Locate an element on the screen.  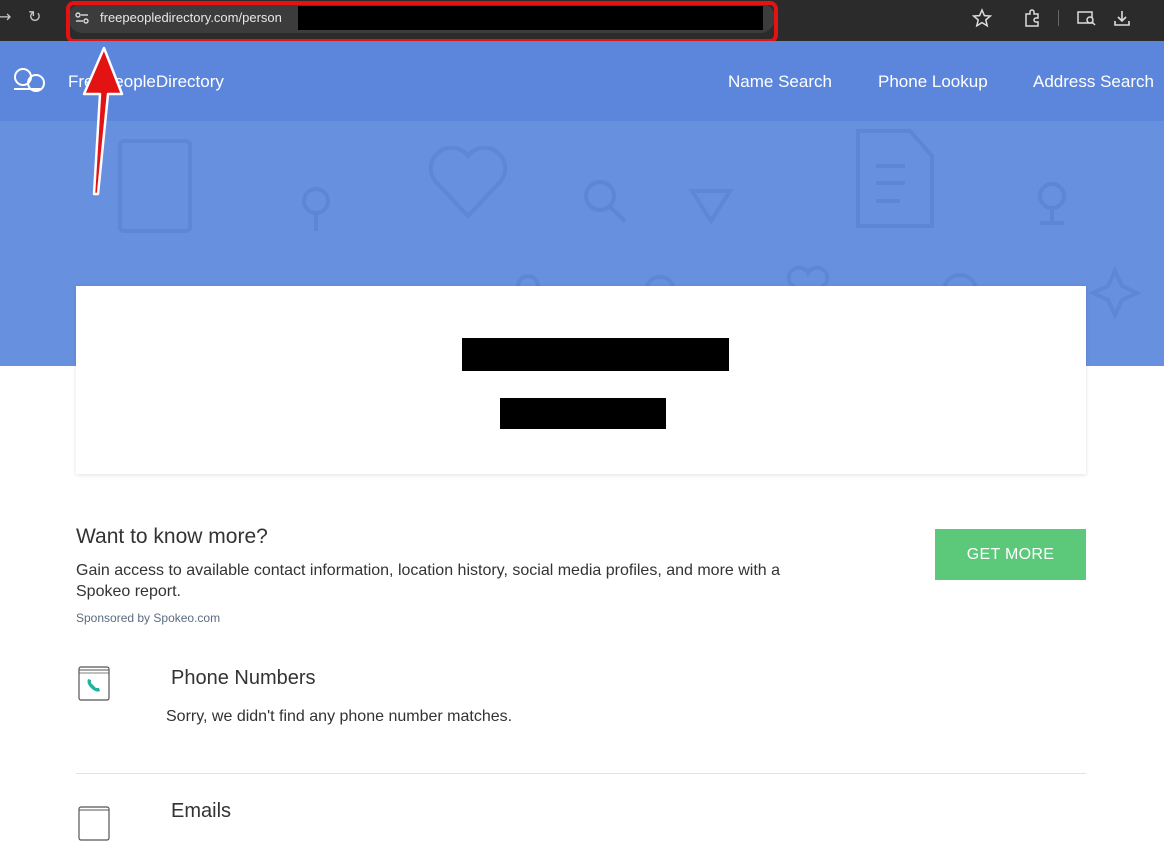
forward-icon: → is located at coordinates (5, 17).